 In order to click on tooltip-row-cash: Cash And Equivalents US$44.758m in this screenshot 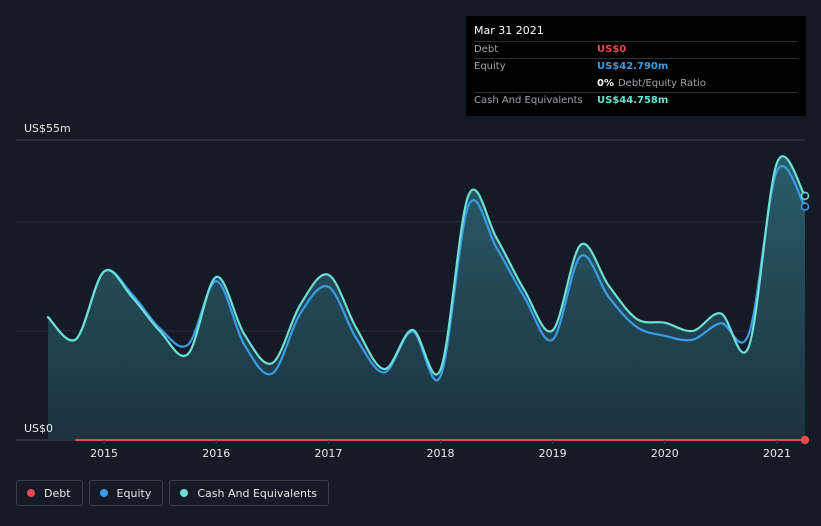, I will do `click(636, 100)`.